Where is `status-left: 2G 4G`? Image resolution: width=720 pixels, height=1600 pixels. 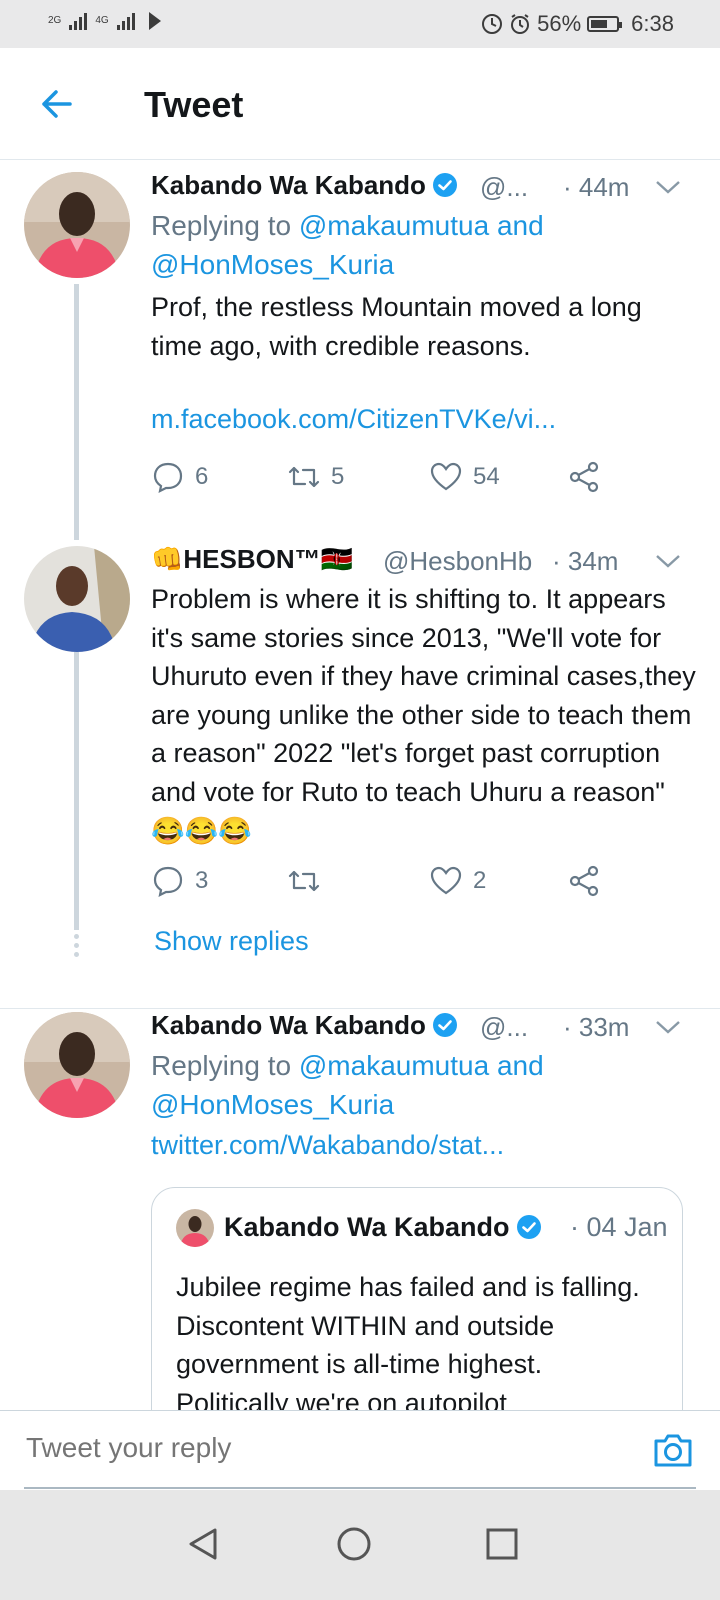 status-left: 2G 4G is located at coordinates (104, 21).